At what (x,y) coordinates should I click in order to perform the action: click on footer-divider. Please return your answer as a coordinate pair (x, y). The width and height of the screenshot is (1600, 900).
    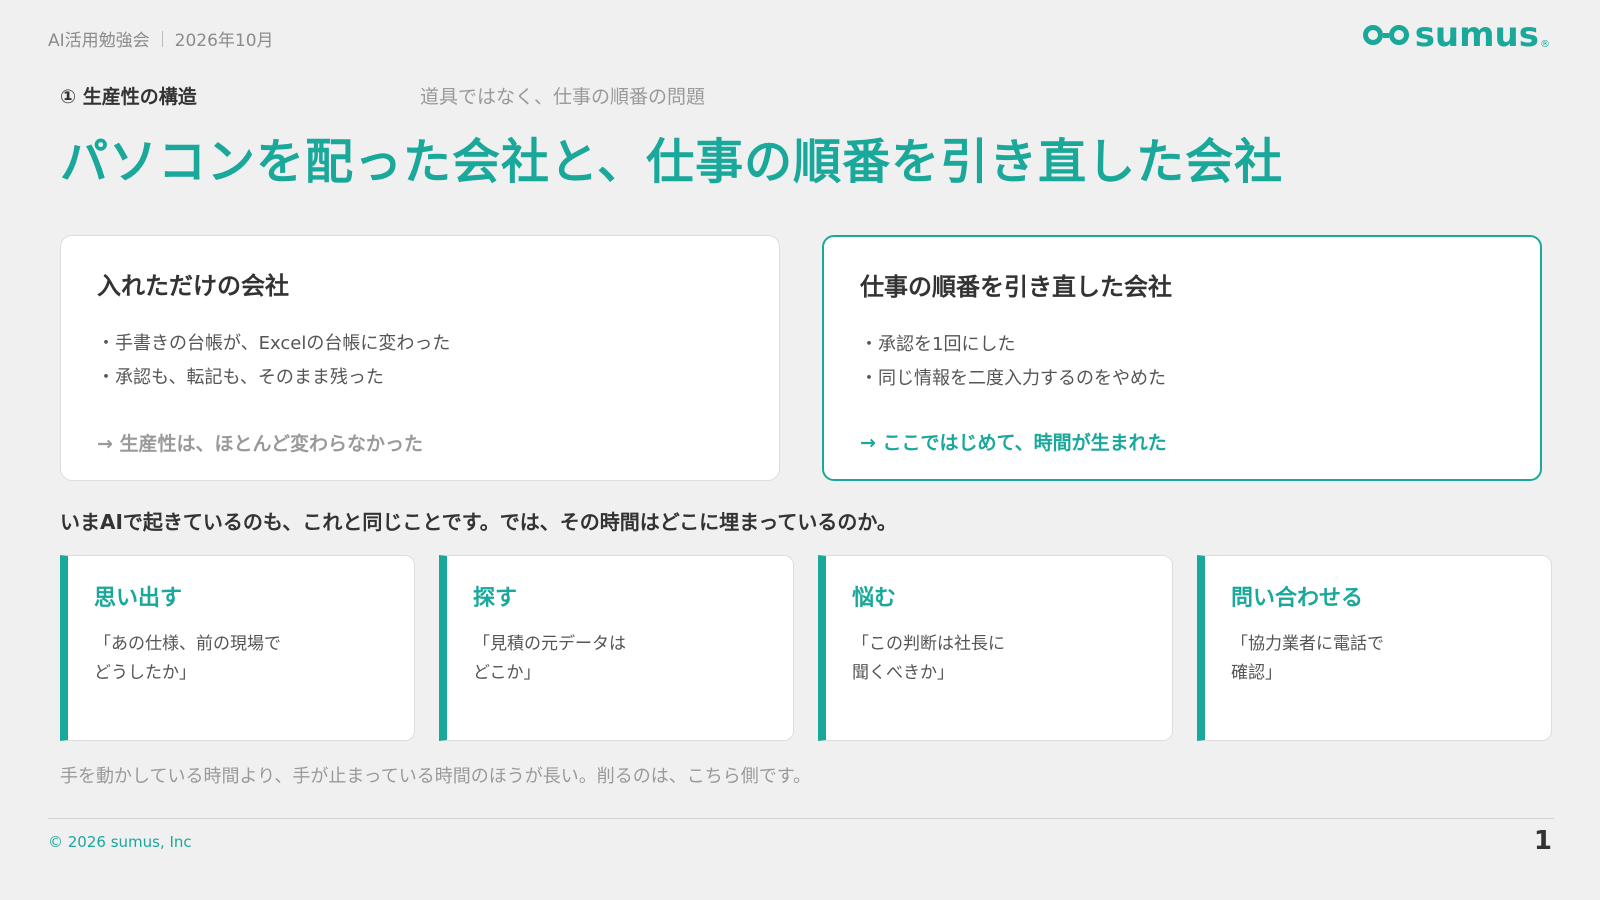
    Looking at the image, I should click on (801, 818).